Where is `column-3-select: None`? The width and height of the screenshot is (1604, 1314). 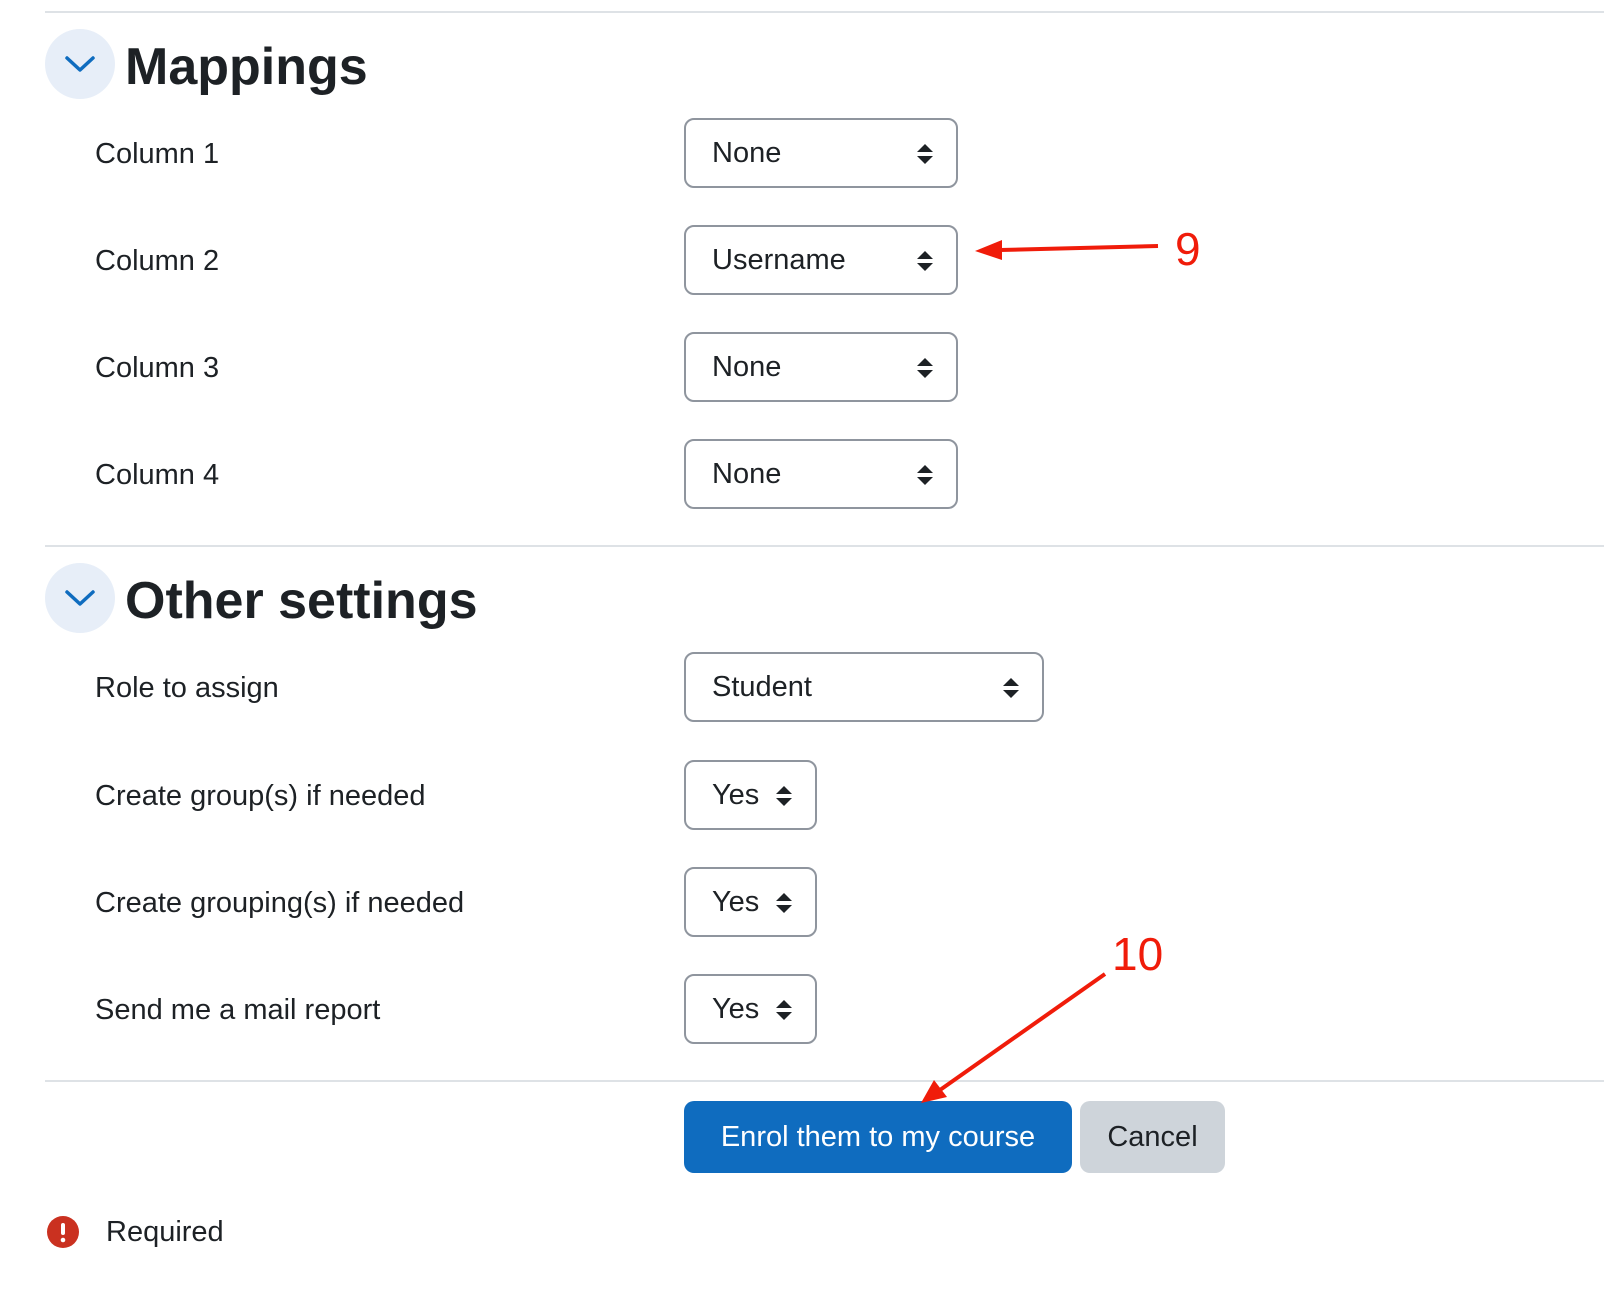 column-3-select: None is located at coordinates (821, 367).